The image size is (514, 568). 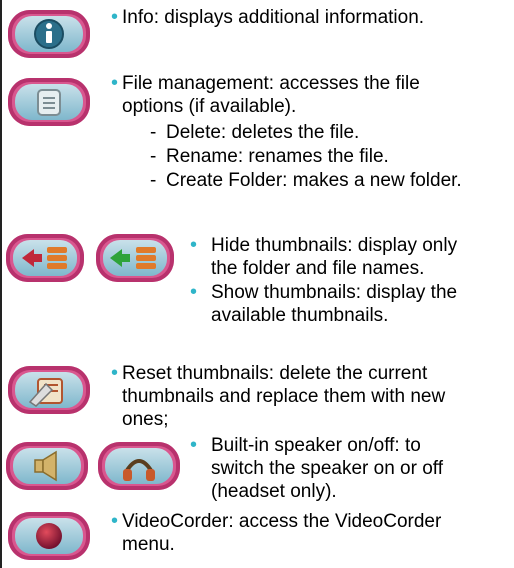 I want to click on headset-icon, so click(x=139, y=470).